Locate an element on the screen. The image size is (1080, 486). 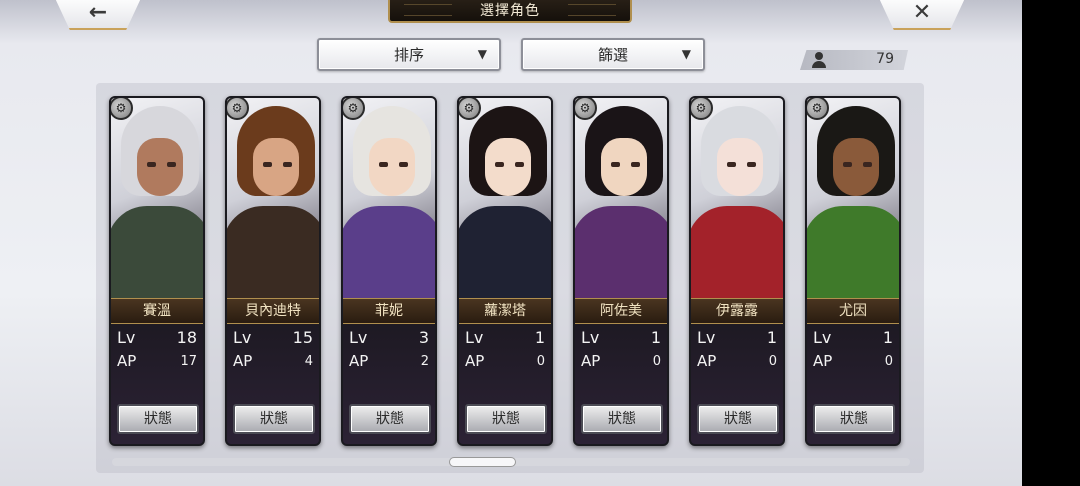
level-row: Lv 3 is located at coordinates (389, 339).